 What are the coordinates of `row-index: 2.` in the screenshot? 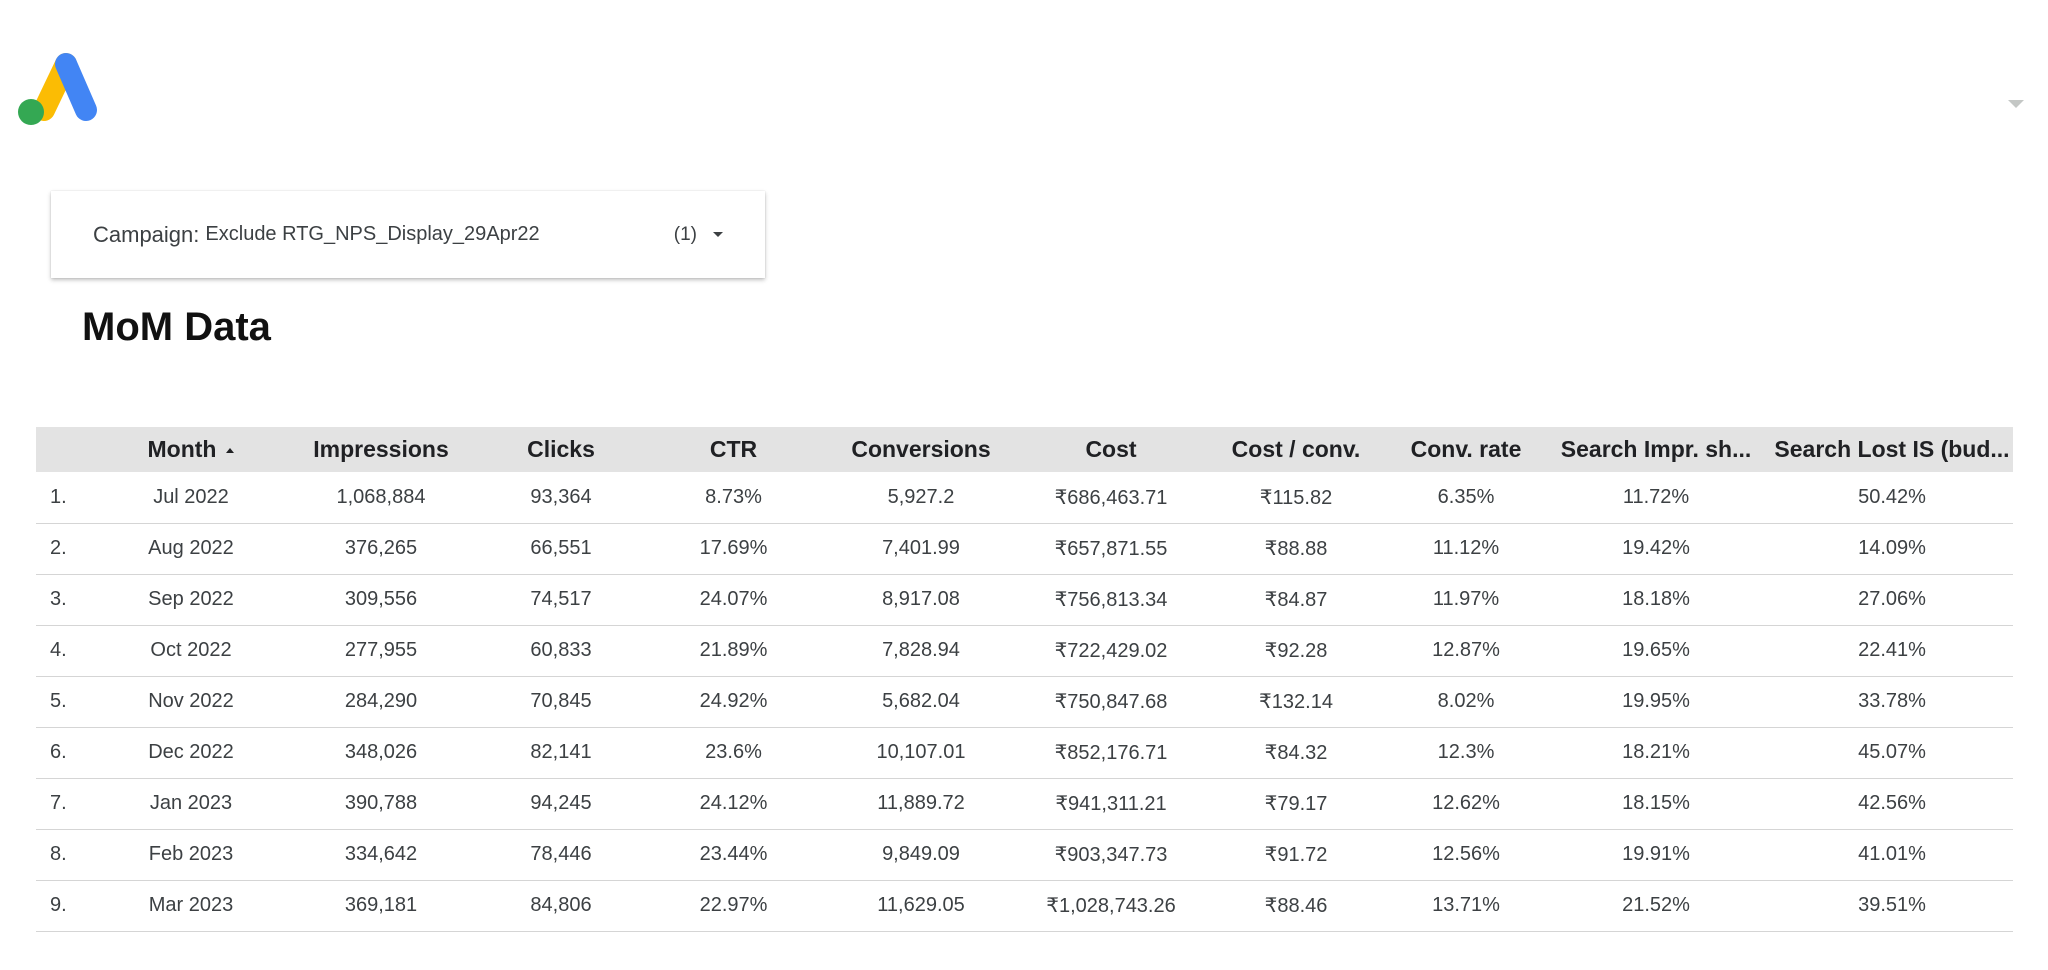 It's located at (58, 548).